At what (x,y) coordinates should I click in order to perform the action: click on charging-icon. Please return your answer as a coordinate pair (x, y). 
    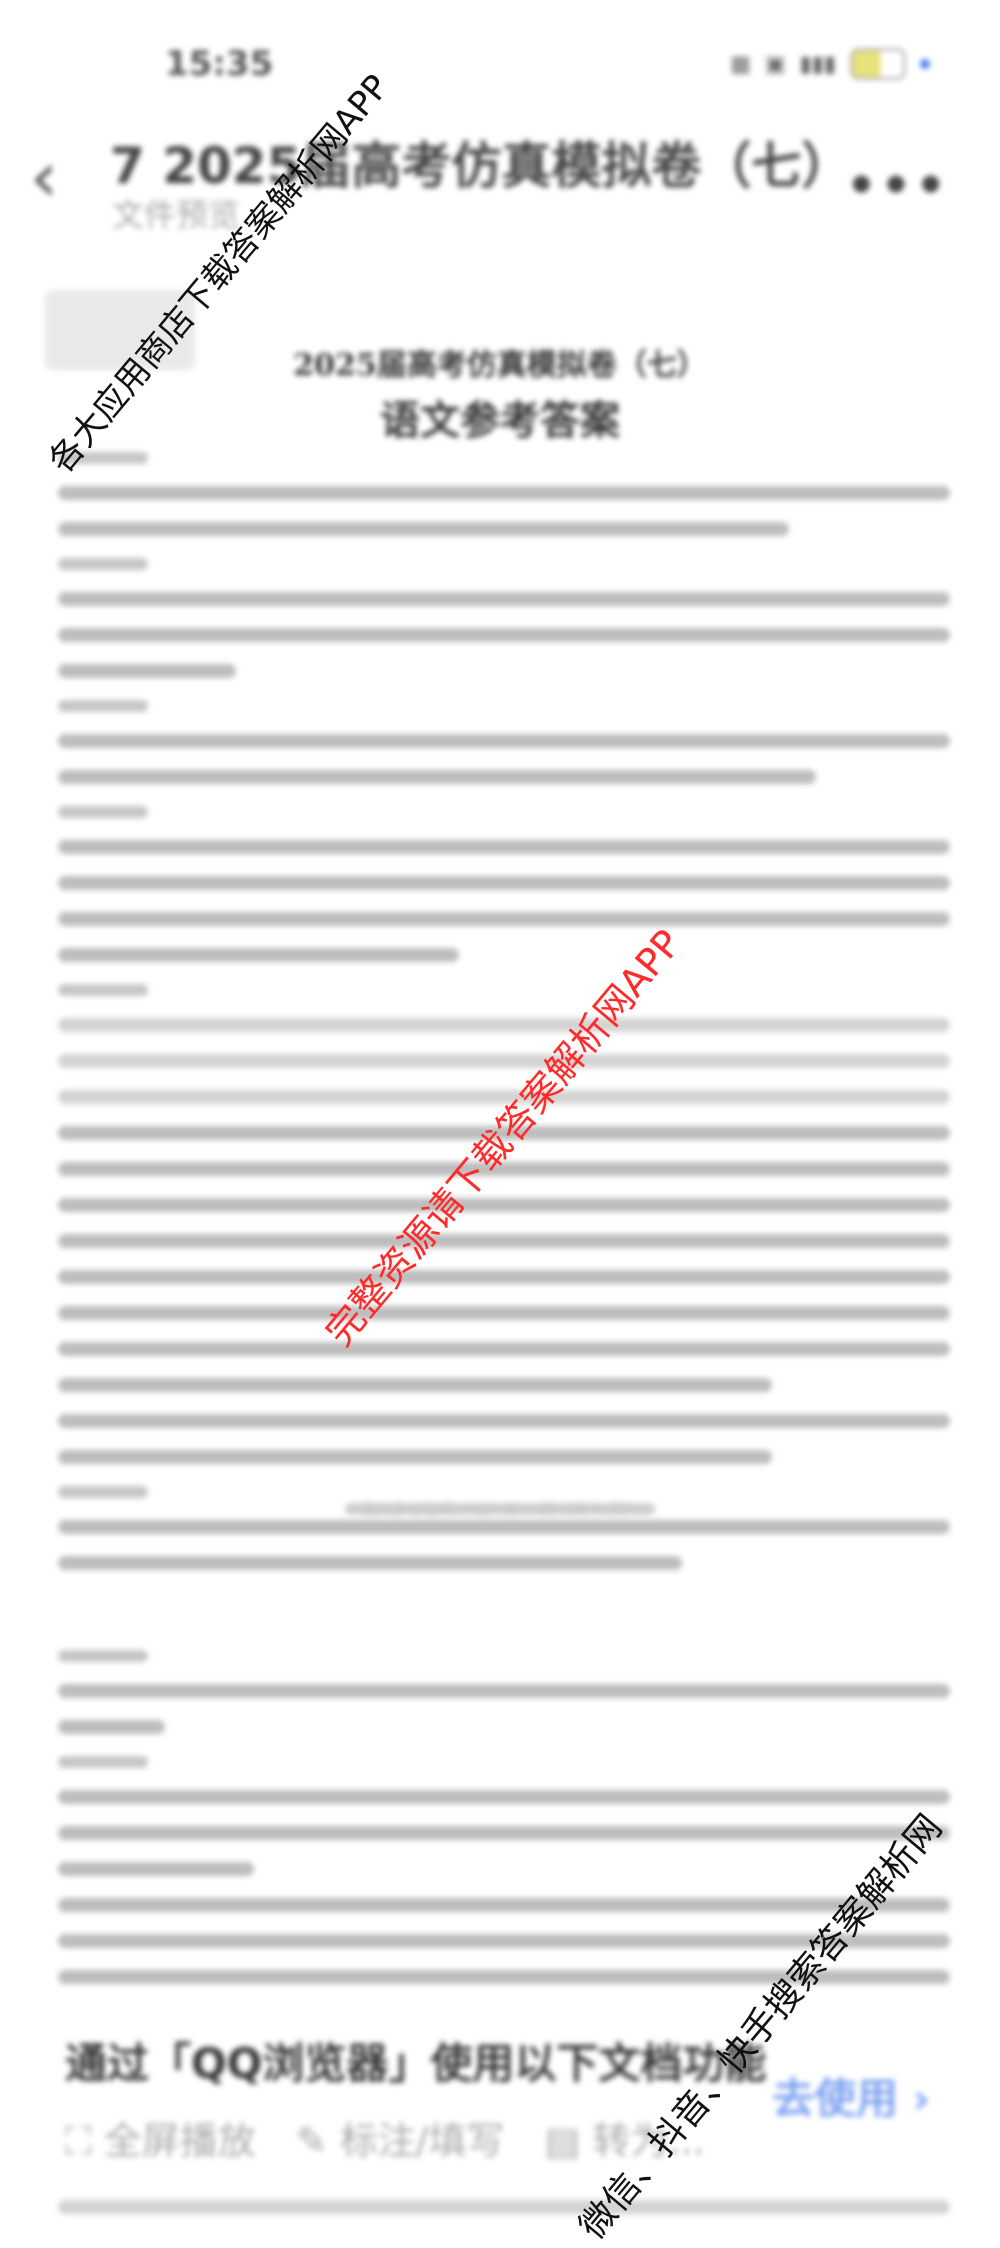
    Looking at the image, I should click on (925, 64).